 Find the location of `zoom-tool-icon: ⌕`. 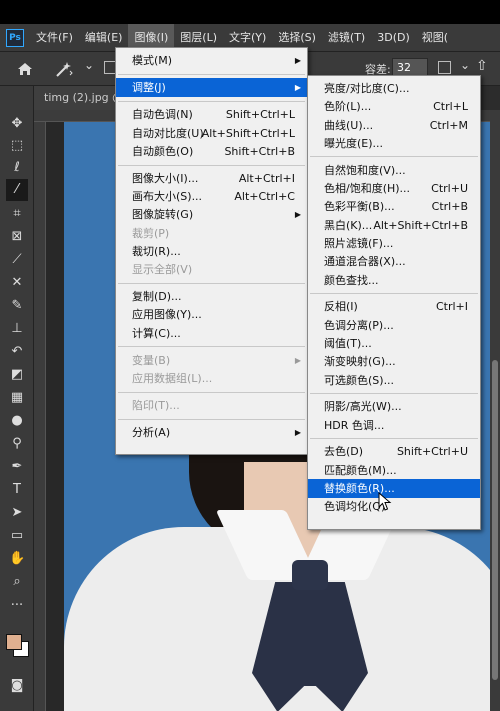

zoom-tool-icon: ⌕ is located at coordinates (17, 582).